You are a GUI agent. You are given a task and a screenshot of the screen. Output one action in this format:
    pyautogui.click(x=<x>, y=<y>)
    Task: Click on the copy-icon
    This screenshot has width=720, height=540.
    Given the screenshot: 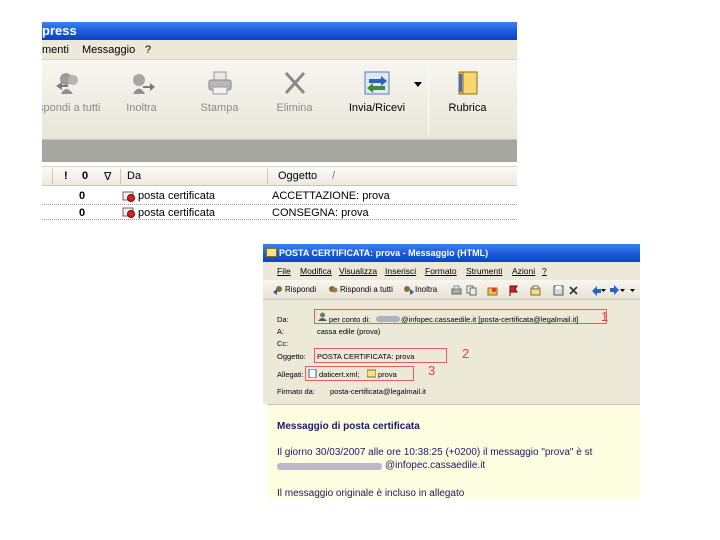 What is the action you would take?
    pyautogui.click(x=471, y=290)
    